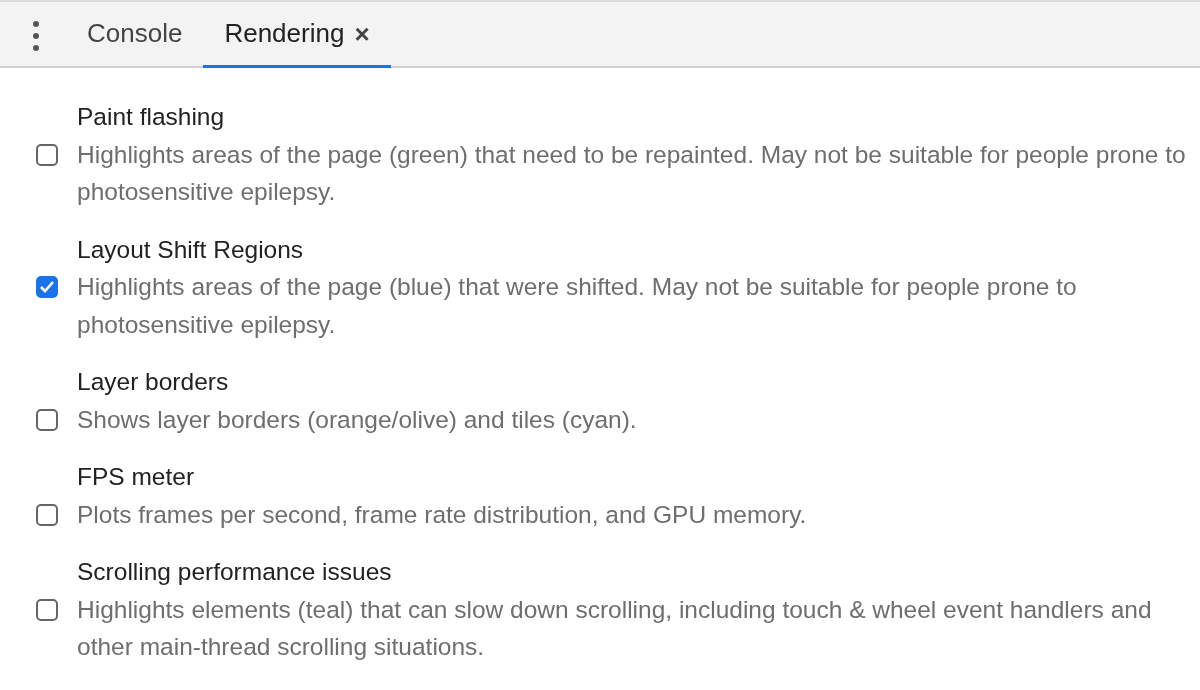  I want to click on option-title: Scrolling performance issues, so click(235, 572).